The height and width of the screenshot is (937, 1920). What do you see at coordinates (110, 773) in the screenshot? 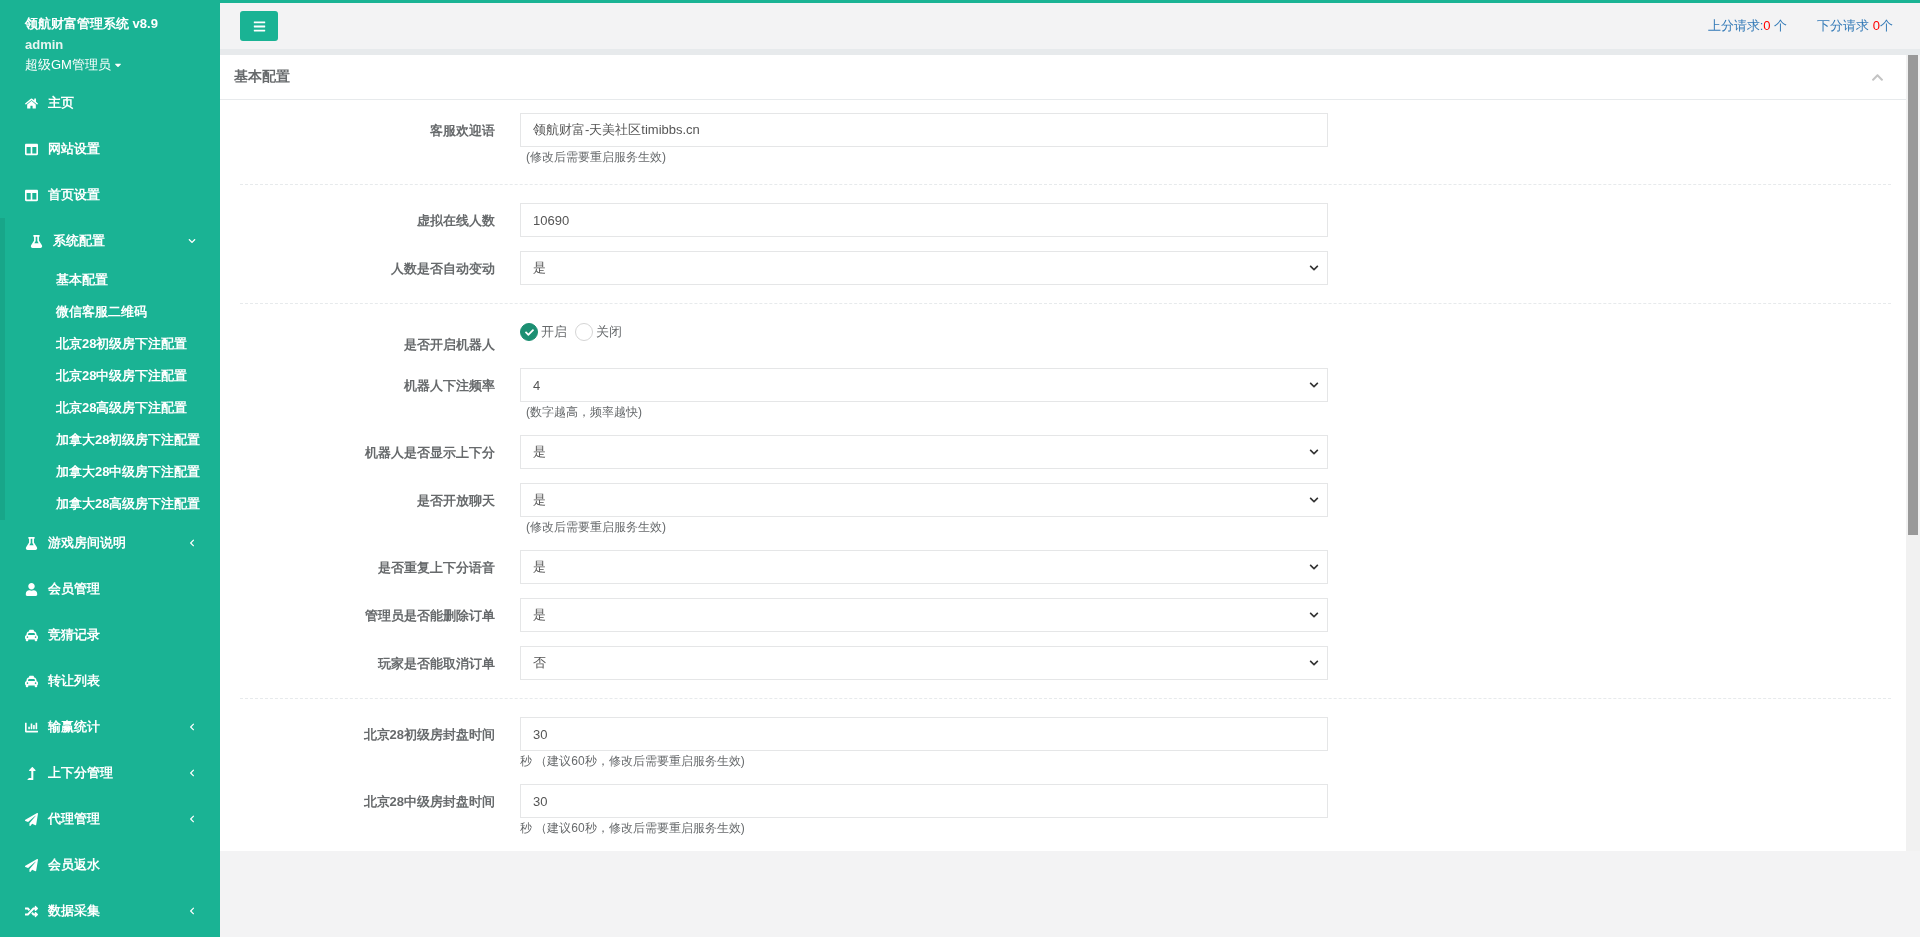
I see `sidebar-item: 上下分管理` at bounding box center [110, 773].